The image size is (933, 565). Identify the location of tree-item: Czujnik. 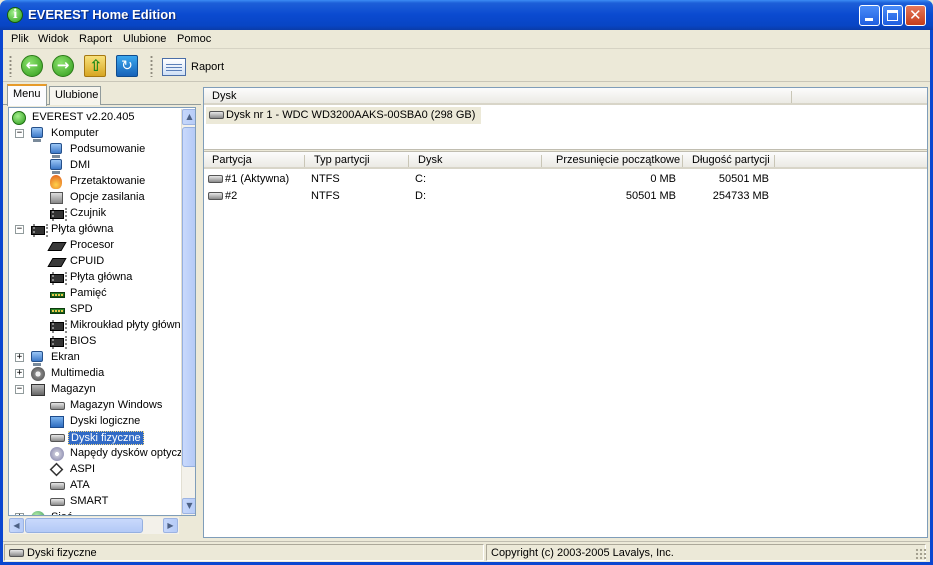
(94, 214).